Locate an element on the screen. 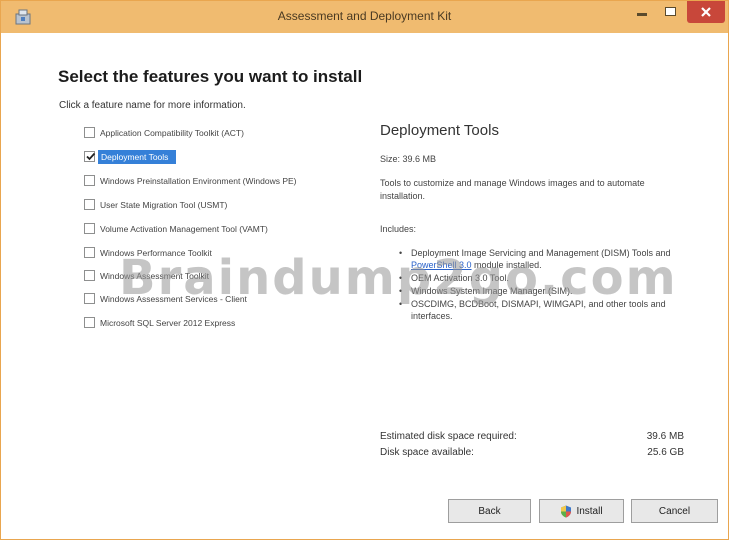 The width and height of the screenshot is (731, 542). feature-item: Deployment Tools is located at coordinates (130, 156).